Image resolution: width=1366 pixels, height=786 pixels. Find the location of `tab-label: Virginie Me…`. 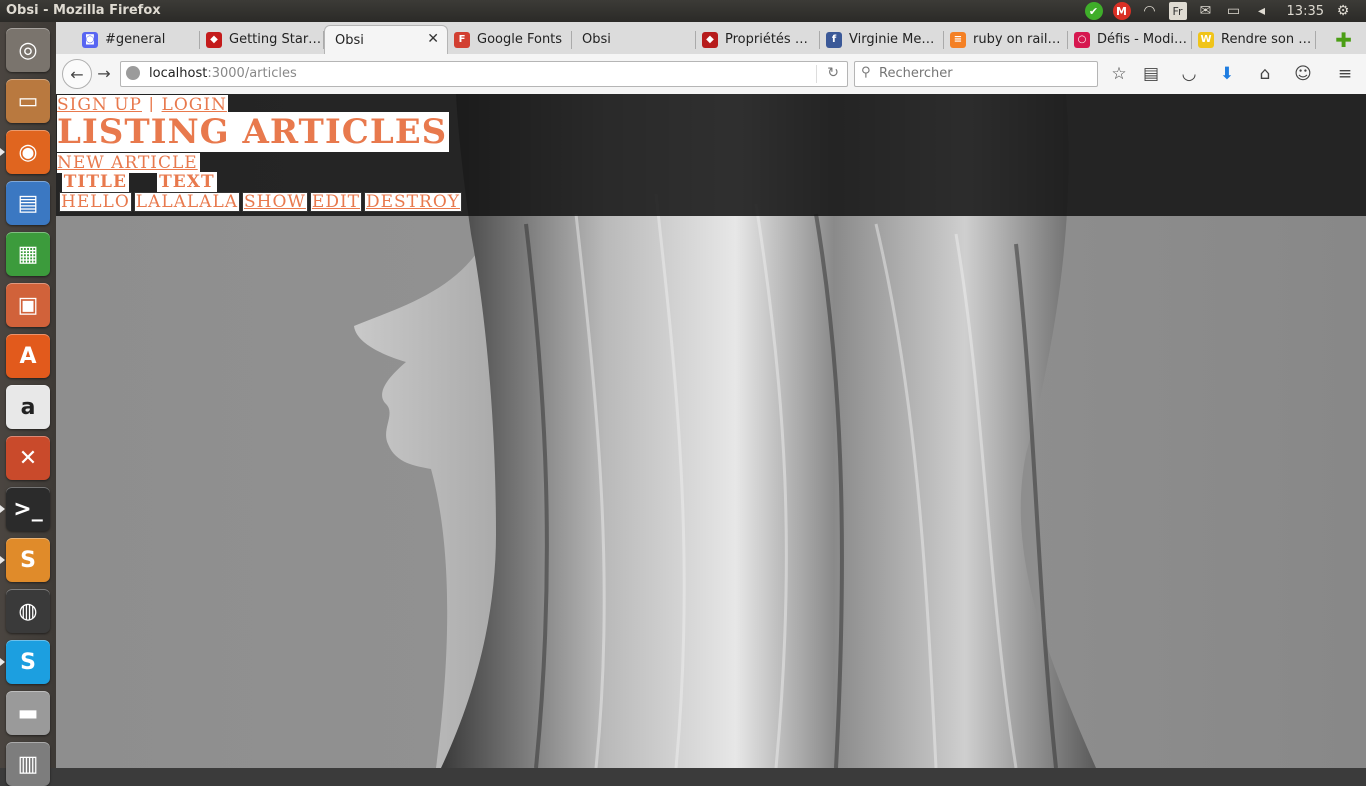

tab-label: Virginie Me… is located at coordinates (892, 39).